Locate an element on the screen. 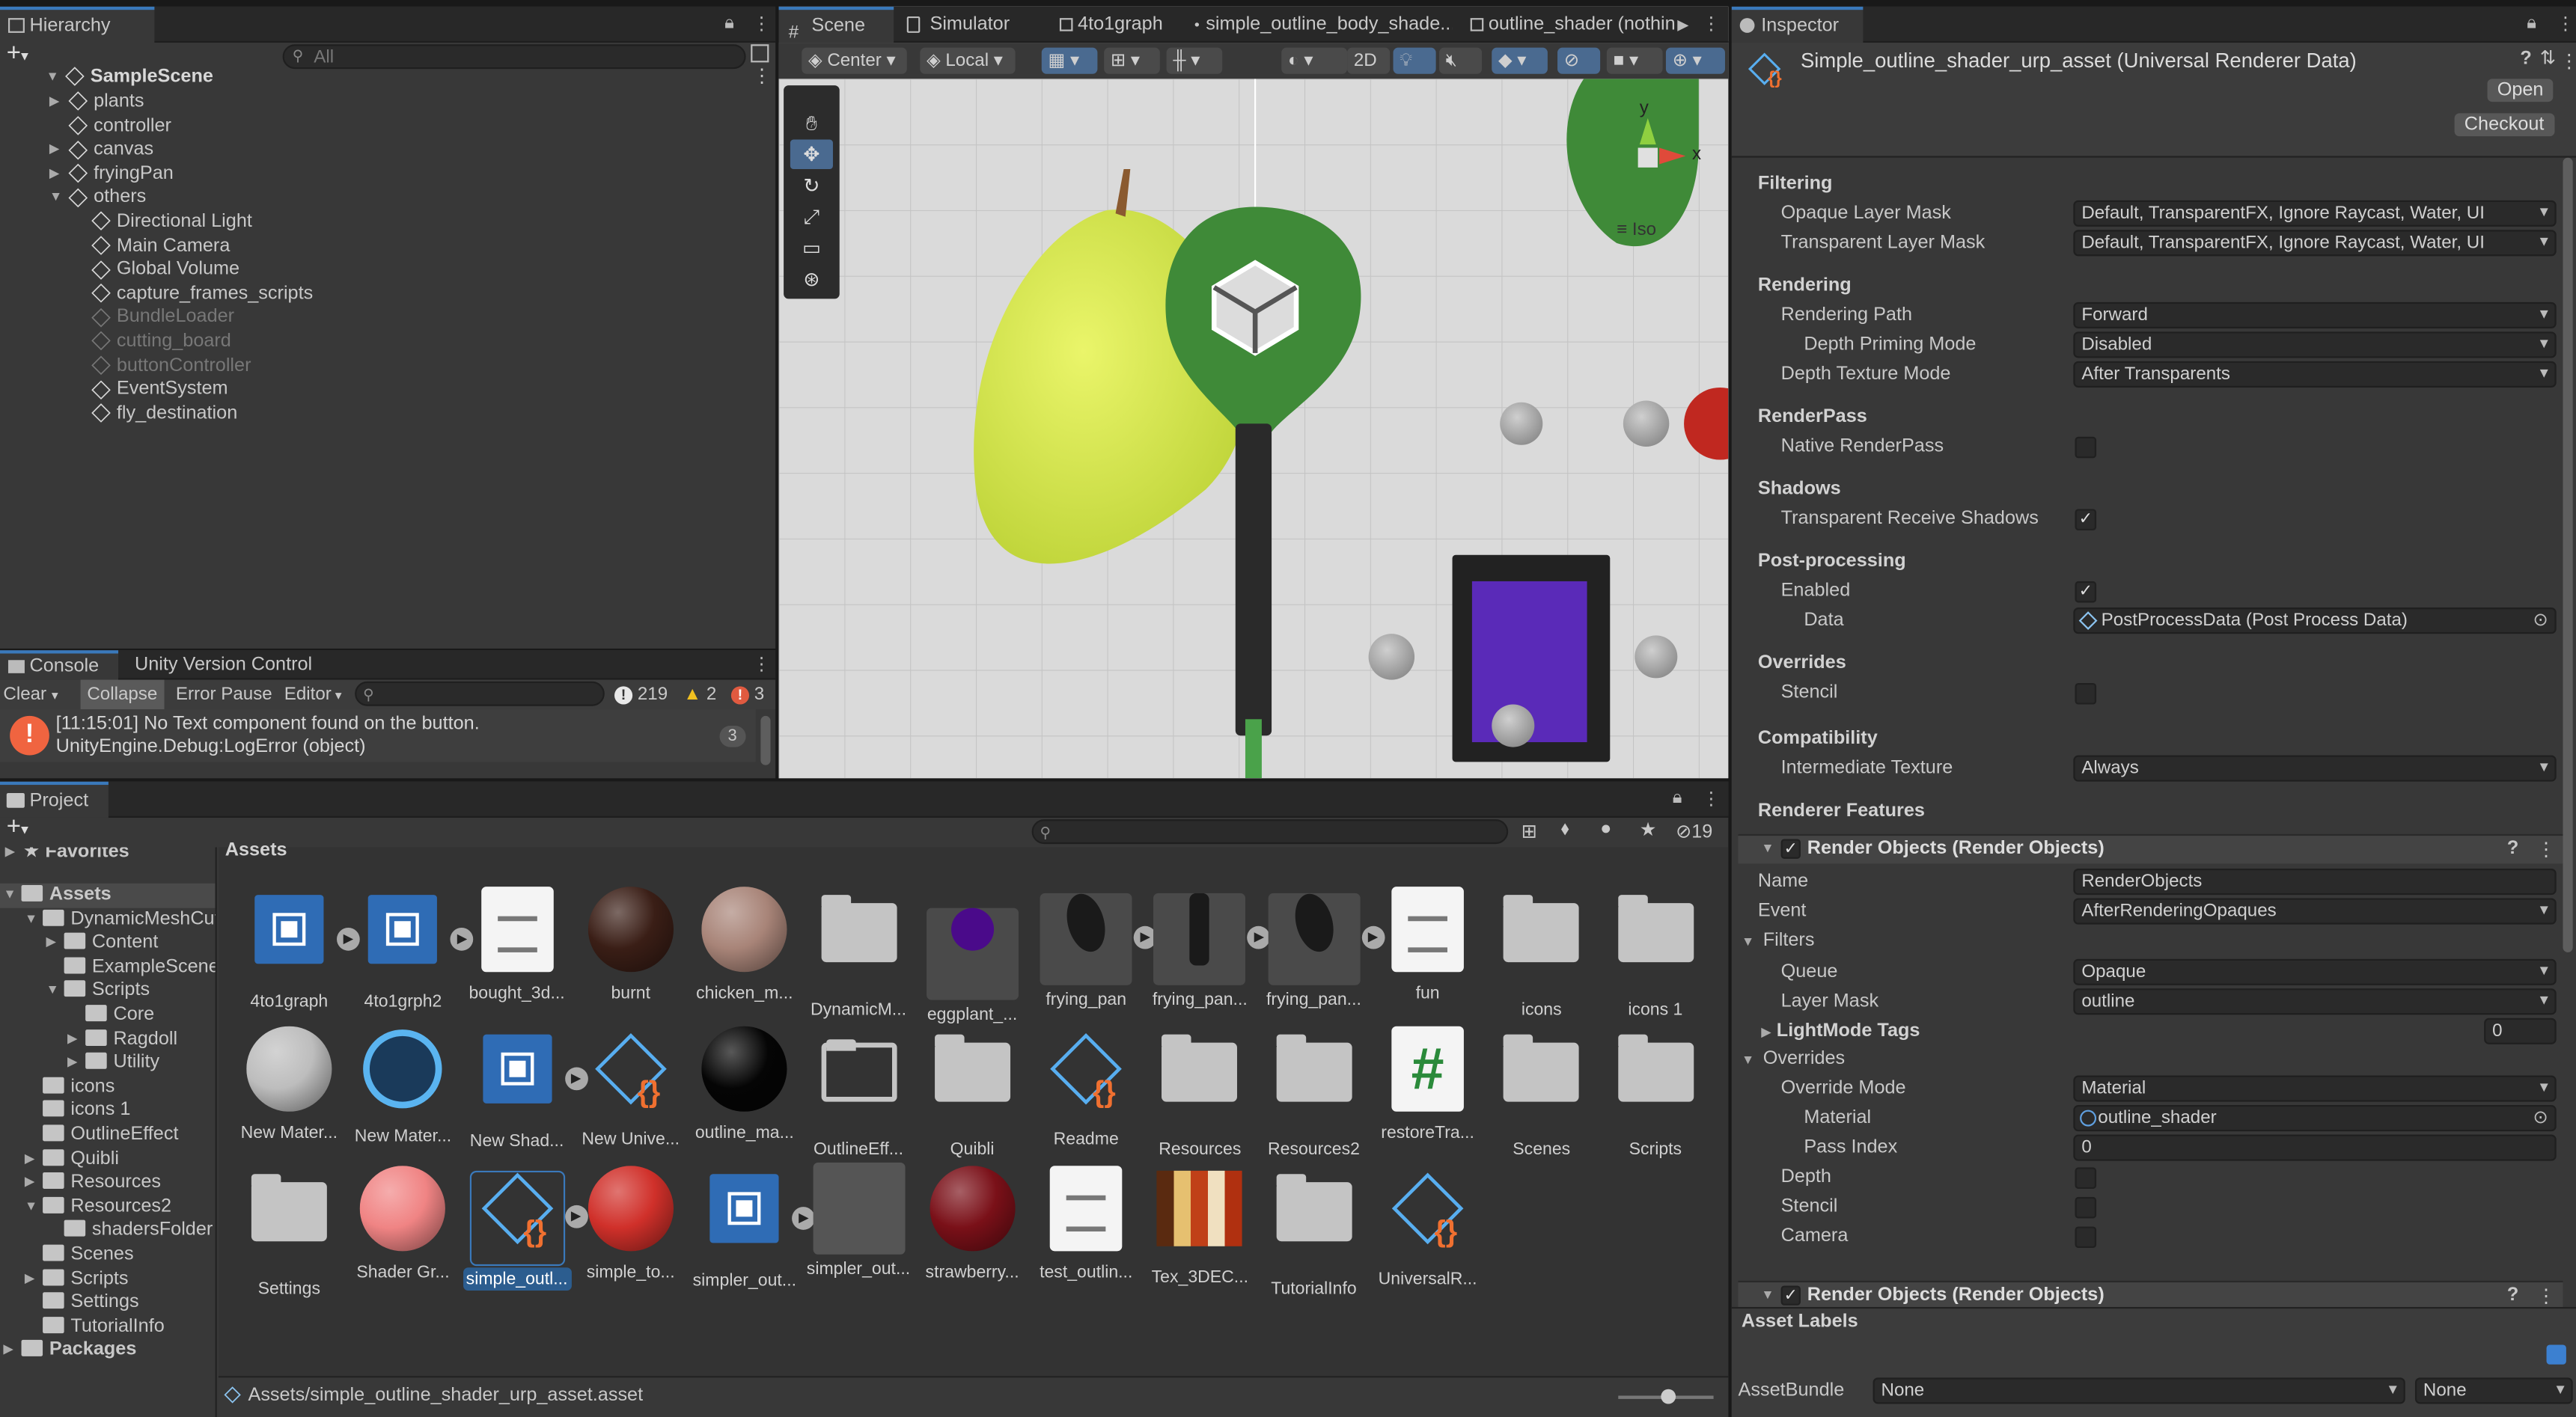 Image resolution: width=2576 pixels, height=1417 pixels. asset-item: ▶ 4to1graph is located at coordinates (297, 948).